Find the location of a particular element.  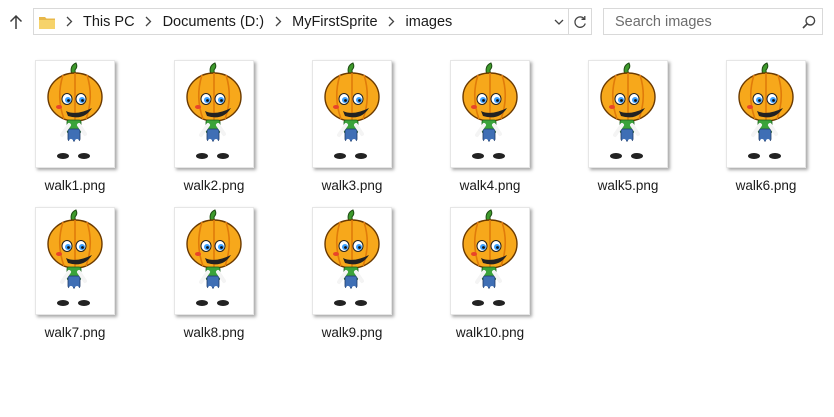

file-name: walk4.png is located at coordinates (490, 185).